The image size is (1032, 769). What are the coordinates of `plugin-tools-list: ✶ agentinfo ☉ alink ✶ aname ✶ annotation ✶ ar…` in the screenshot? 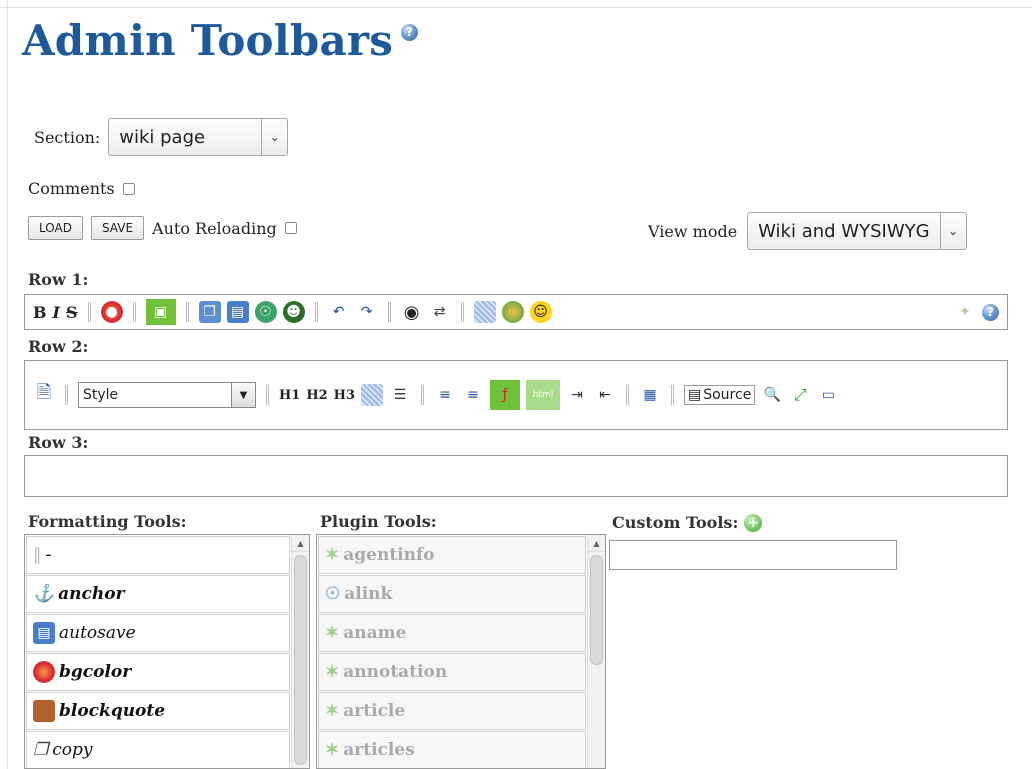 It's located at (461, 651).